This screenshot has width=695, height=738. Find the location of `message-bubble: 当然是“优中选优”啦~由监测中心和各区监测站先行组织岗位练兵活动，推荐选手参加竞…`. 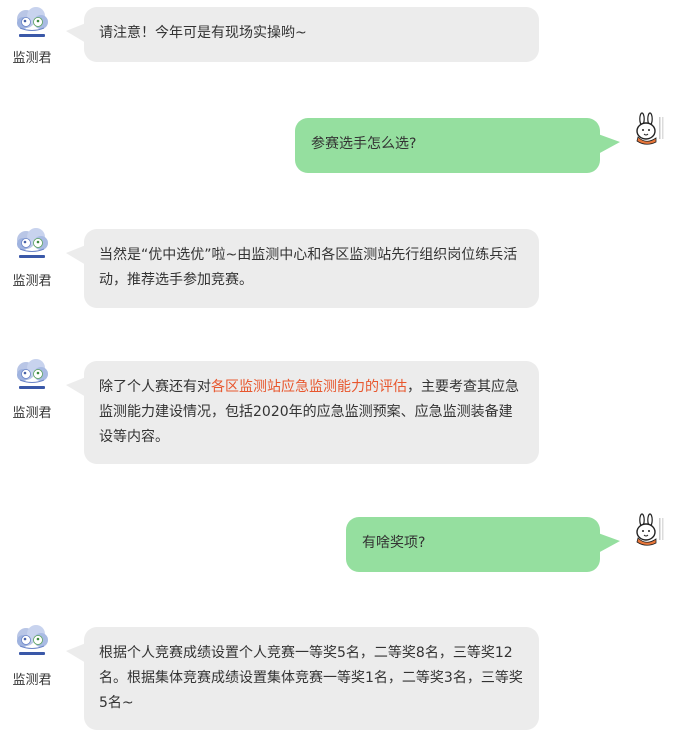

message-bubble: 当然是“优中选优”啦~由监测中心和各区监测站先行组织岗位练兵活动，推荐选手参加竞… is located at coordinates (302, 268).